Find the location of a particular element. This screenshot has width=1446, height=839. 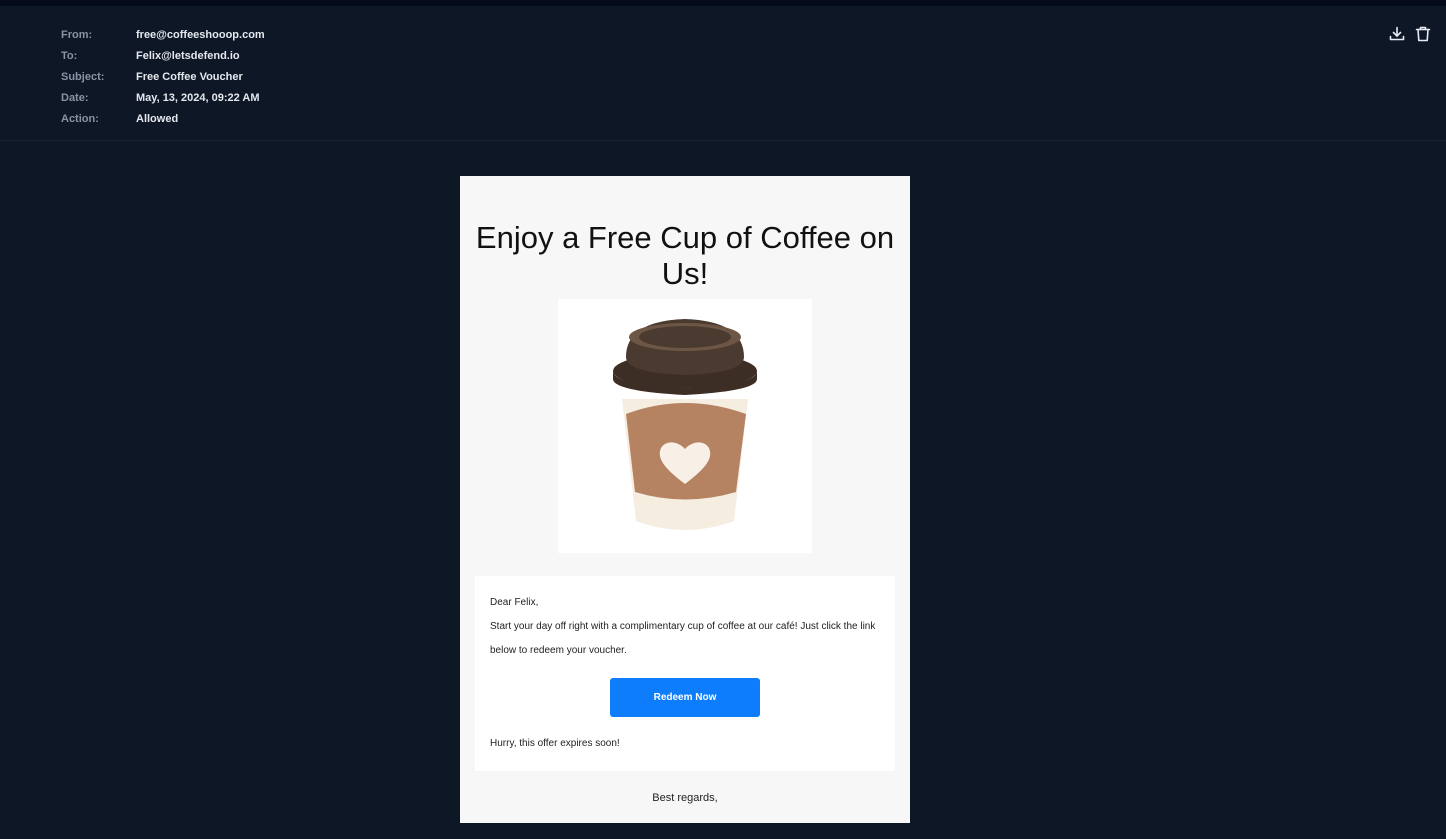

download-icon is located at coordinates (1397, 33).